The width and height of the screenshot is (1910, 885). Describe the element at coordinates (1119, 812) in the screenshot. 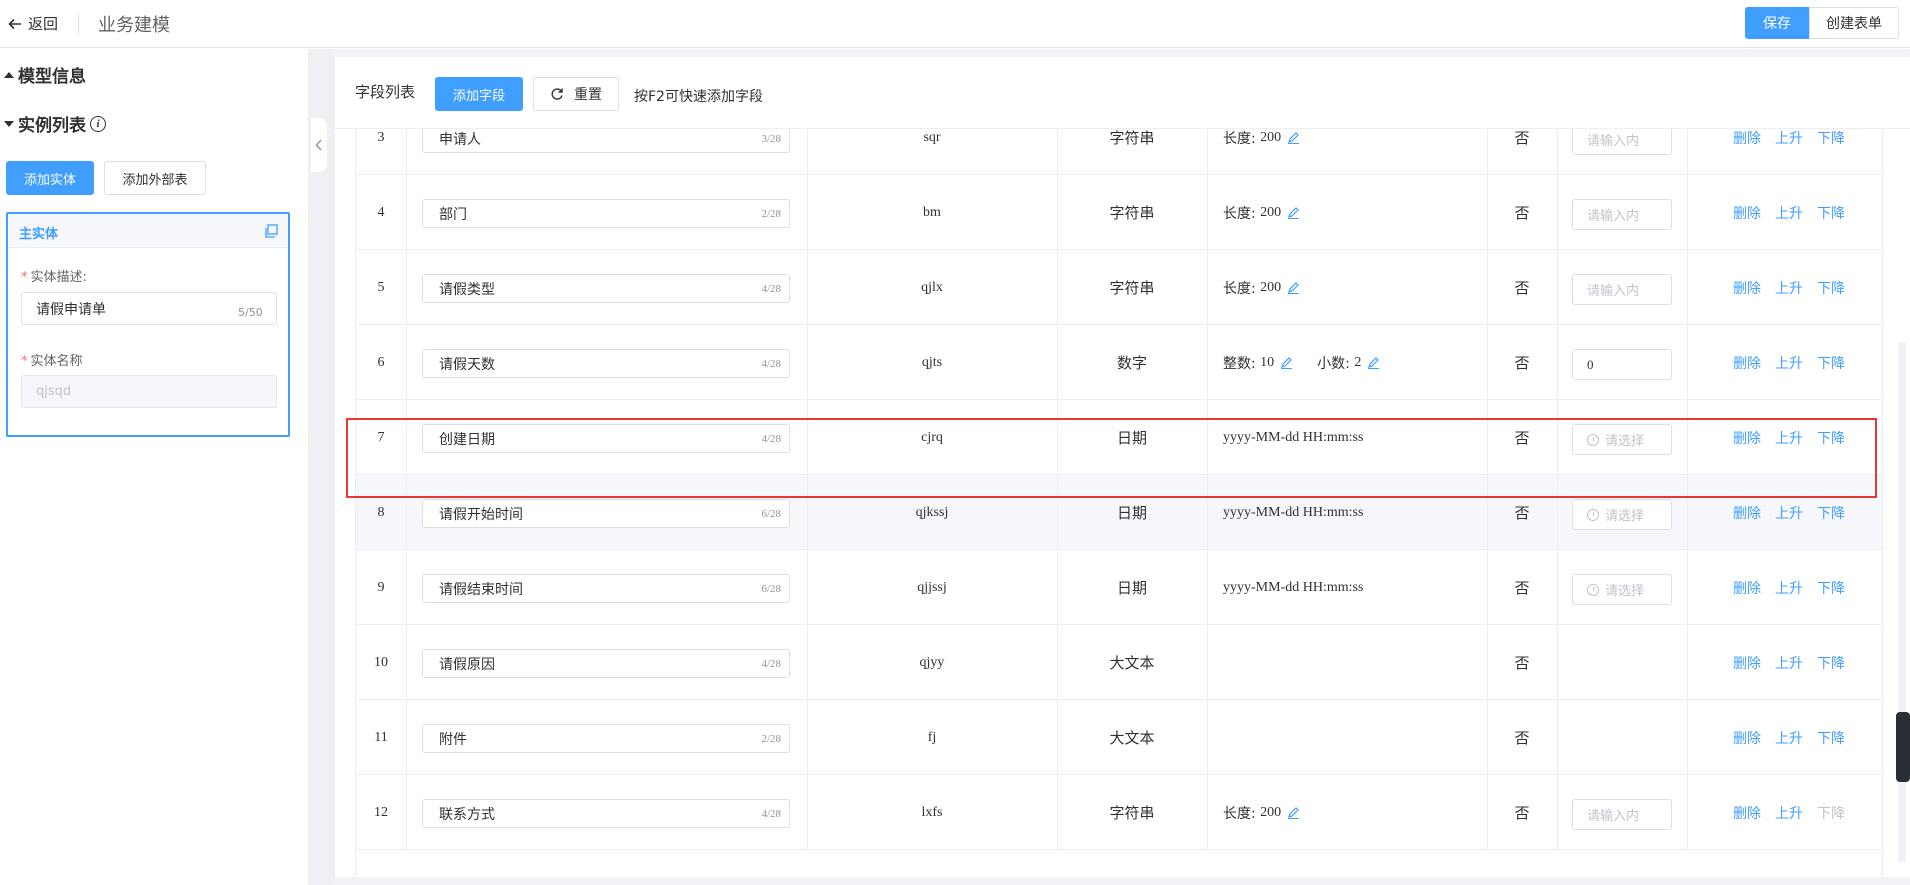

I see `table-row: 12 联系方式 4/28 lxfs 字符串 长度: 200 否 请输入内 删除 上升 下降` at that location.